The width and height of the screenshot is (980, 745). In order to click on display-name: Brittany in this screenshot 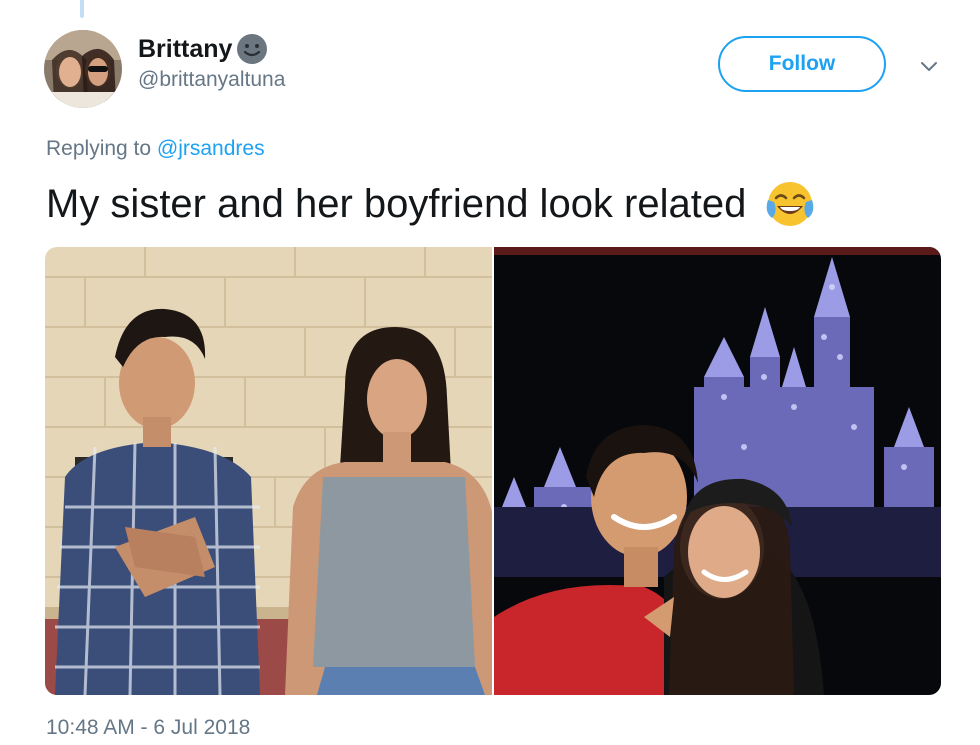, I will do `click(185, 49)`.